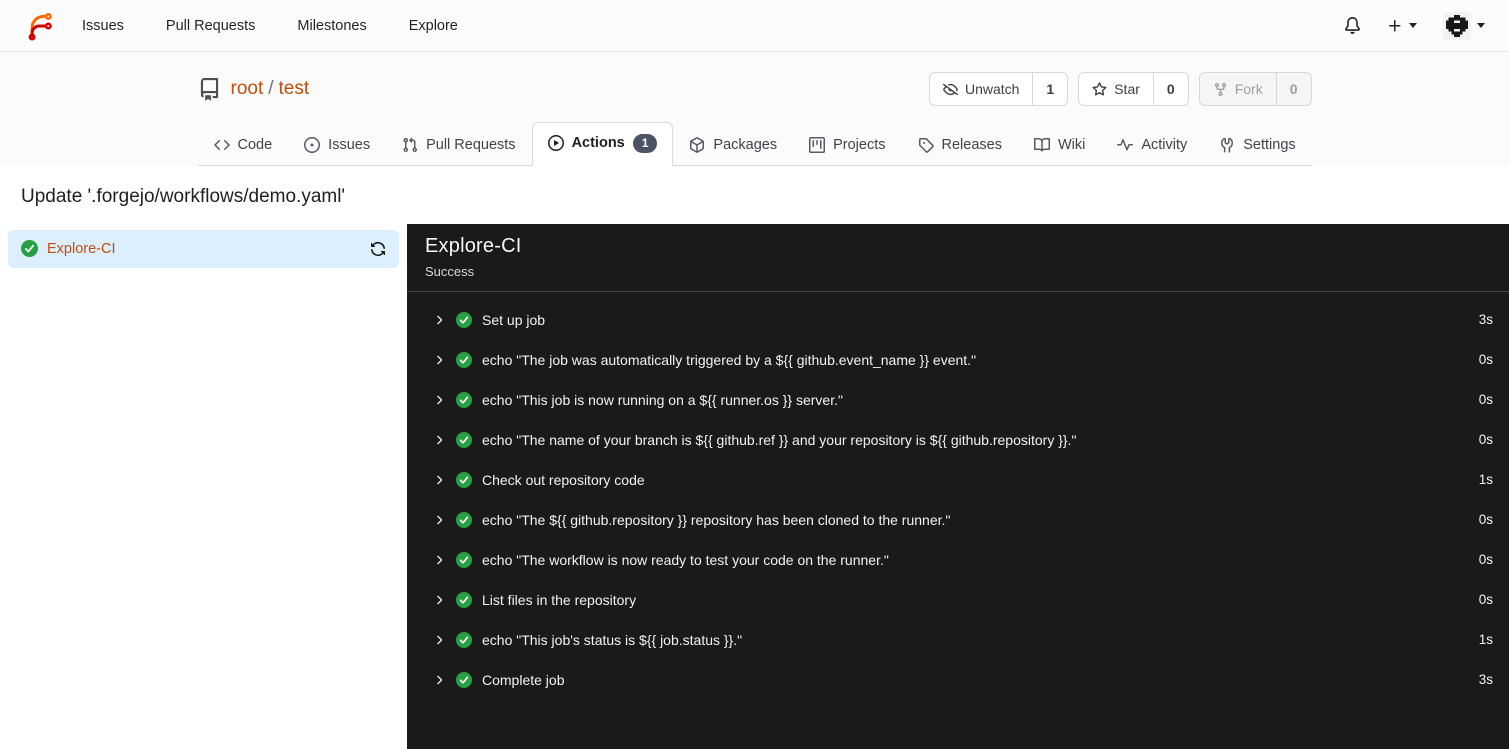 The width and height of the screenshot is (1509, 749). I want to click on tab-code: Code, so click(243, 145).